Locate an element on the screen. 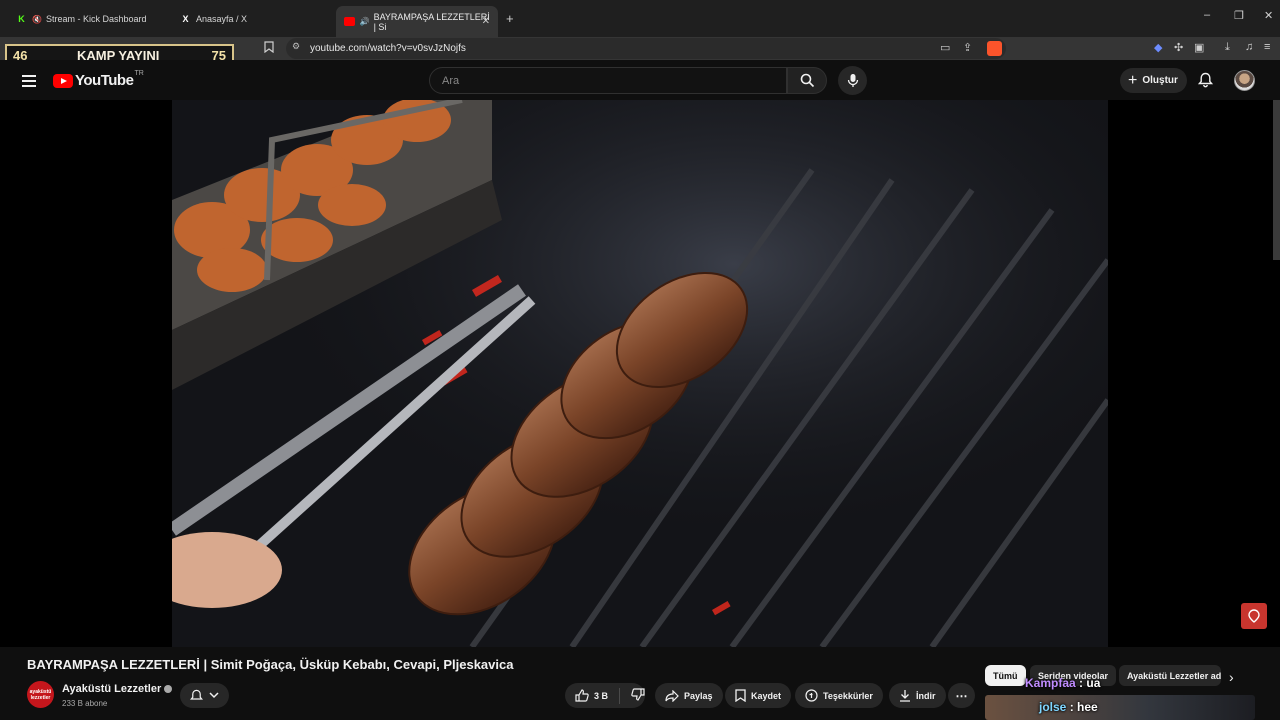 The image size is (1280, 720). search-icon is located at coordinates (807, 80).